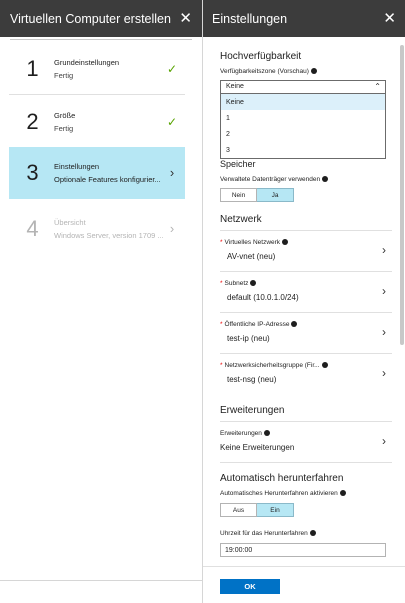 The image size is (405, 603). I want to click on picker-label: Subnetz, so click(236, 283).